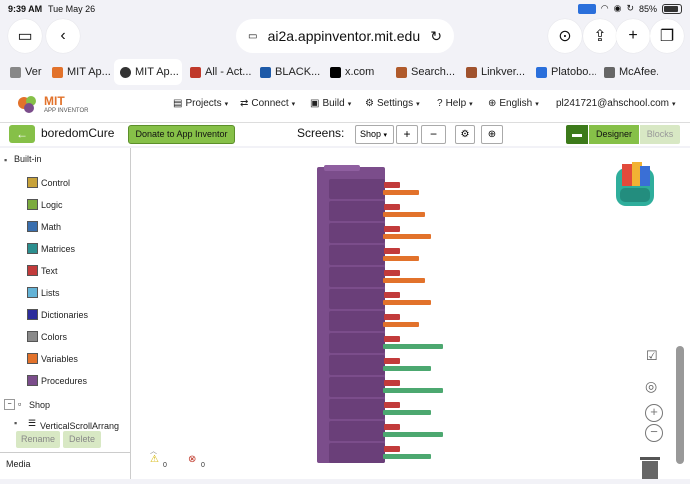 Image resolution: width=690 pixels, height=484 pixels. I want to click on back-button: ‹, so click(63, 36).